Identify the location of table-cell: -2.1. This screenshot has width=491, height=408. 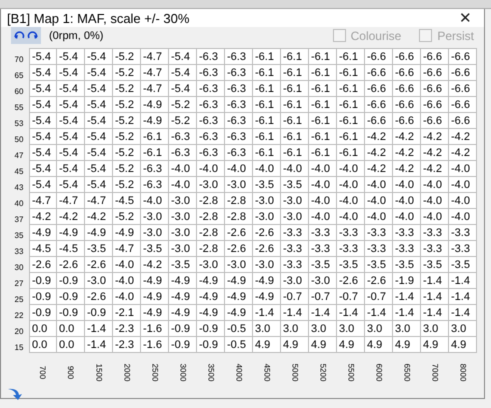
(127, 313).